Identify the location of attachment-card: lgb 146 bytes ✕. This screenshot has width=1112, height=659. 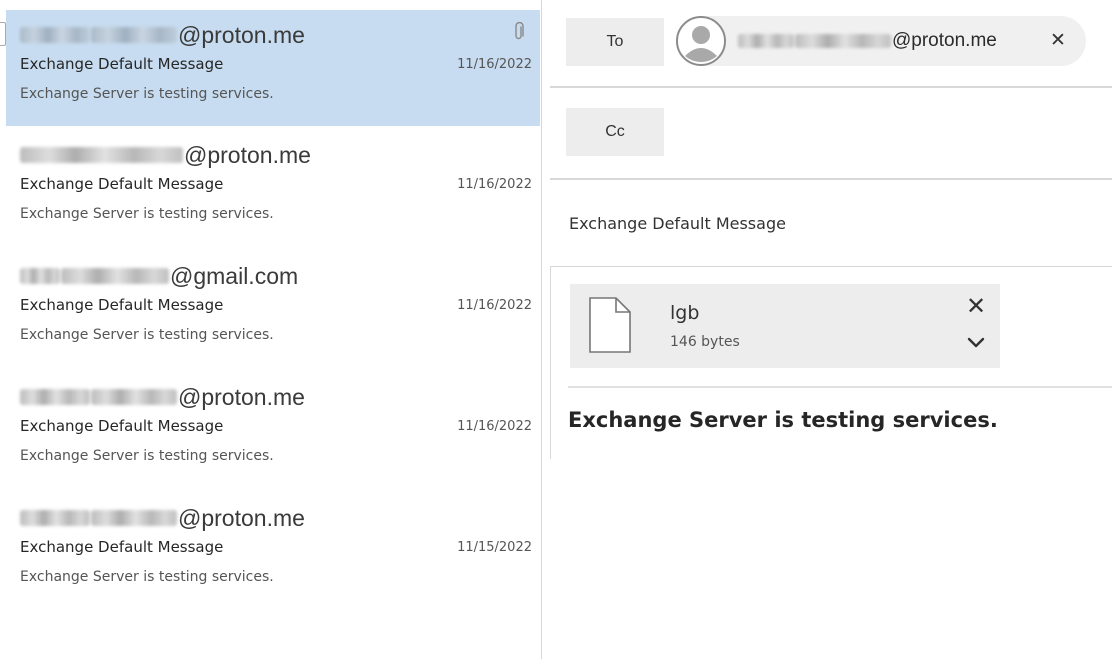
(785, 326).